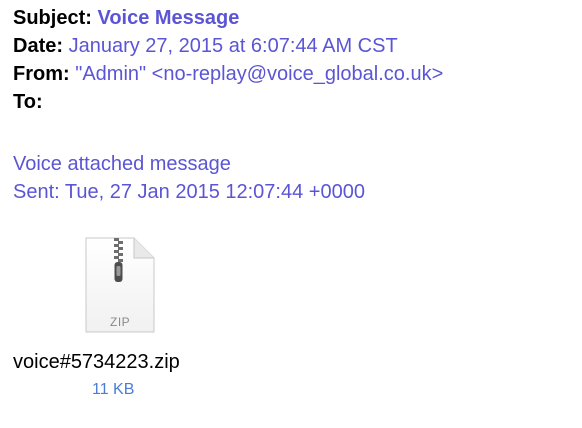 The image size is (582, 428). What do you see at coordinates (120, 322) in the screenshot?
I see `zip-icon-label: ZIP` at bounding box center [120, 322].